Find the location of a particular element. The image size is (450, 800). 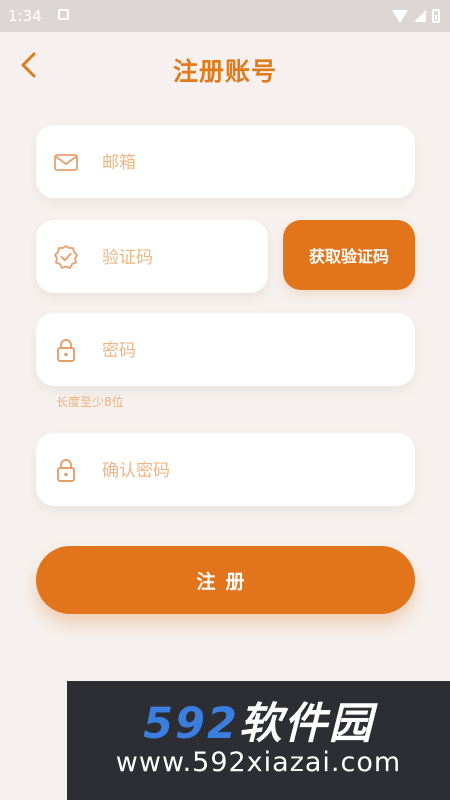

confirm-password-field is located at coordinates (225, 470).